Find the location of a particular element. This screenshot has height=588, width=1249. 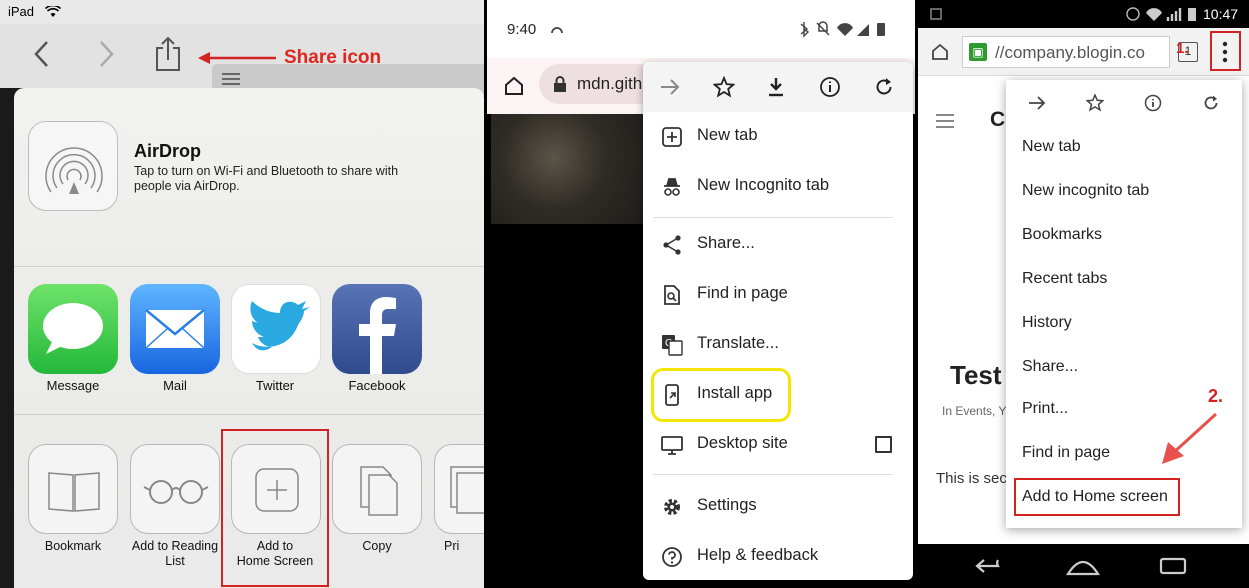

menu-item-new-incognito-tab: New incognito tab is located at coordinates (1085, 191).